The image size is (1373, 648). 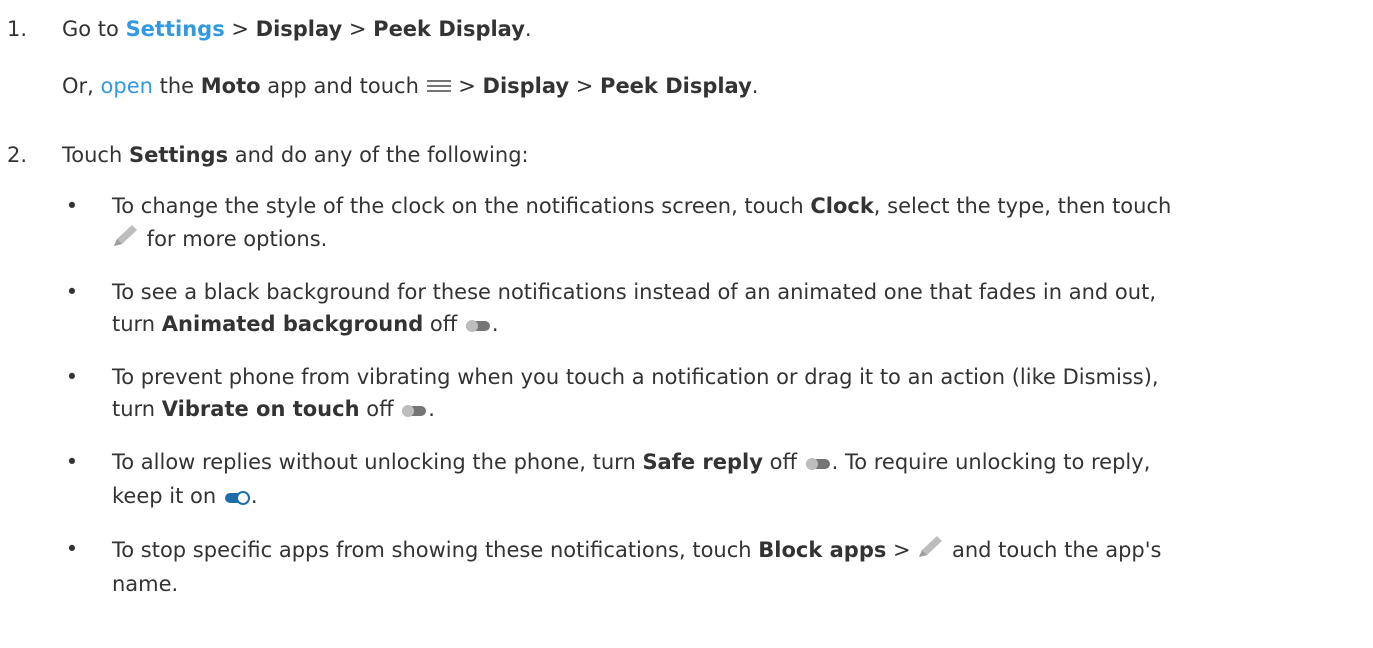 I want to click on text: for more options., so click(x=234, y=239).